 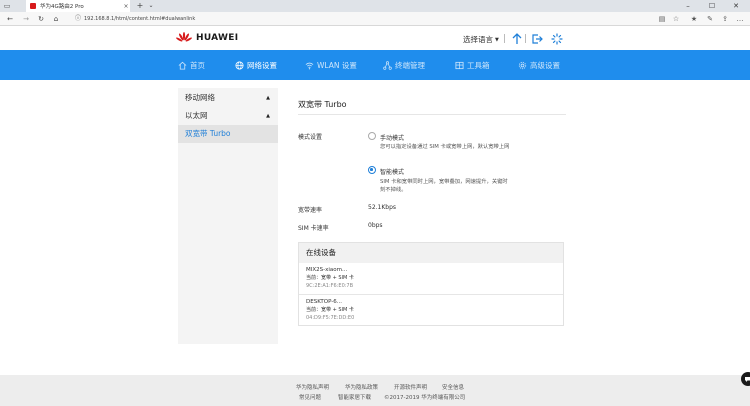 I want to click on mode-label: 模式设置, so click(x=310, y=137).